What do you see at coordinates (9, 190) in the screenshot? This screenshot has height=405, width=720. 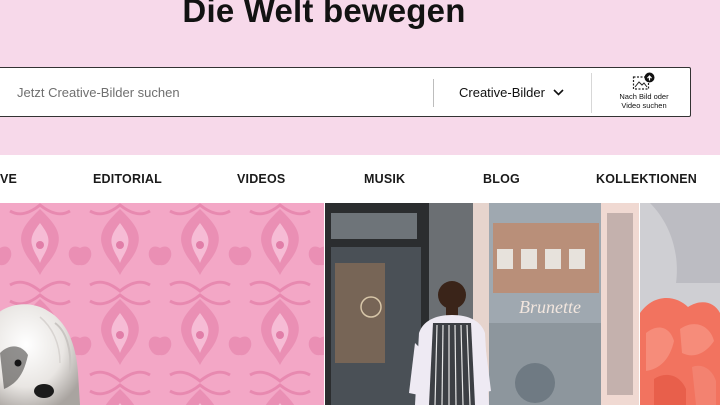 I see `tab-creative: VE` at bounding box center [9, 190].